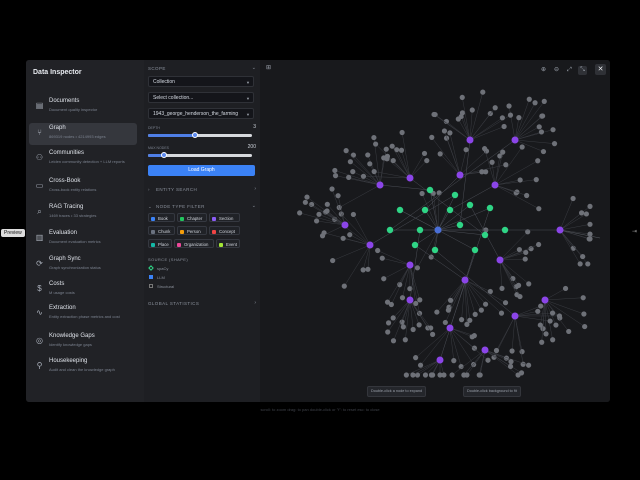  Describe the element at coordinates (160, 243) in the screenshot. I see `filter-chip-place: Place` at that location.